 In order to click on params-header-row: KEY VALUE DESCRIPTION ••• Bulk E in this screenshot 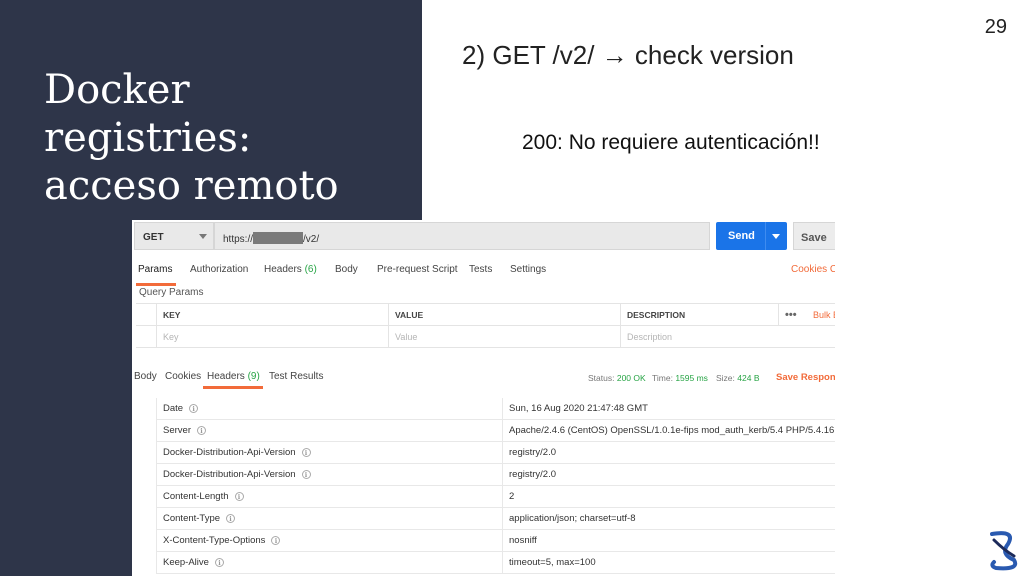, I will do `click(485, 315)`.